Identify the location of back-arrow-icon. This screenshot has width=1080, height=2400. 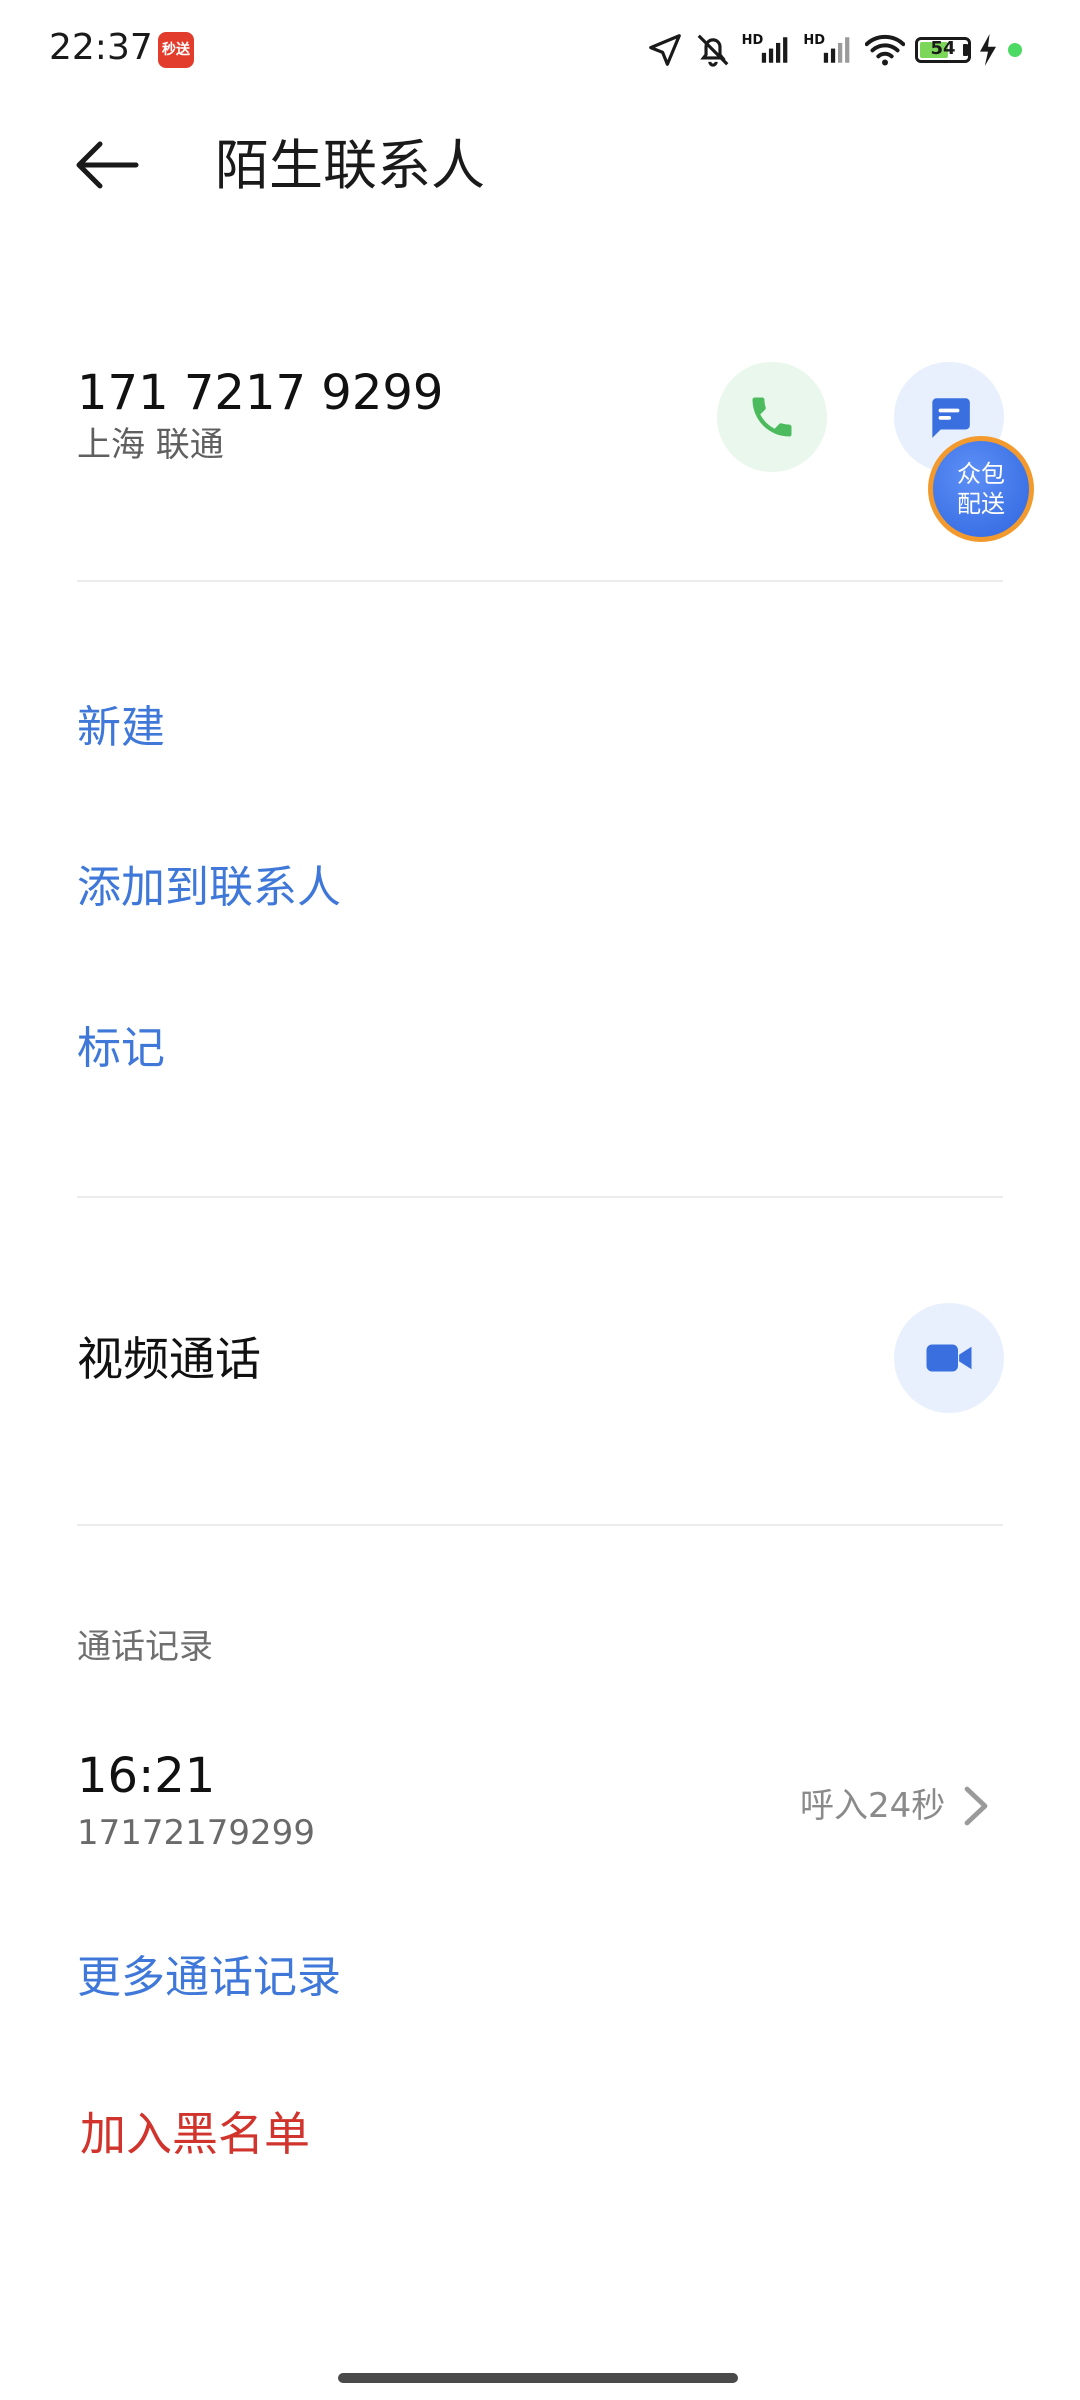
(107, 165).